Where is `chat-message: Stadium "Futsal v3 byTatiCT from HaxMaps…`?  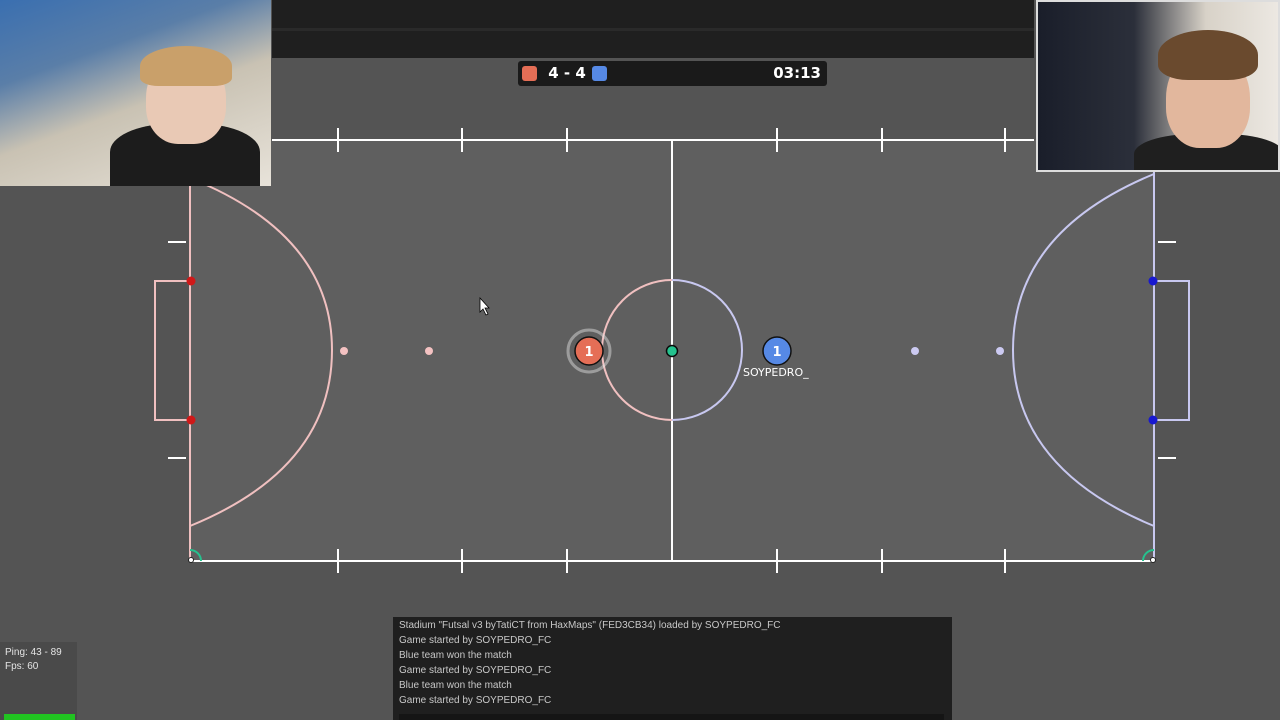 chat-message: Stadium "Futsal v3 byTatiCT from HaxMaps… is located at coordinates (590, 625).